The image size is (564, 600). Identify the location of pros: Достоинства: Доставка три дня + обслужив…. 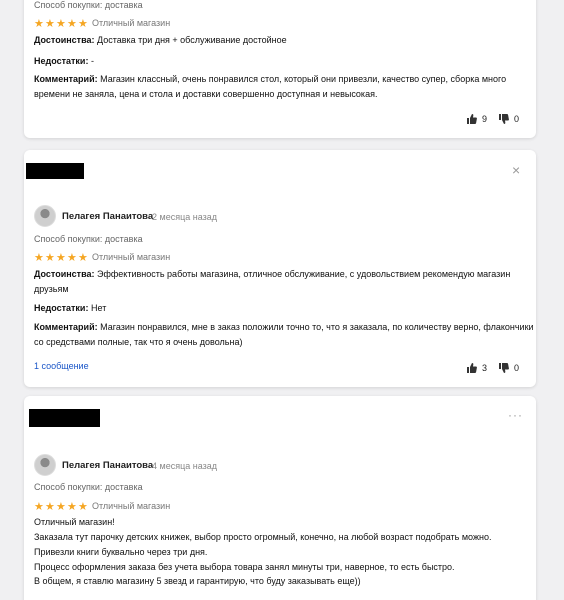
(160, 40).